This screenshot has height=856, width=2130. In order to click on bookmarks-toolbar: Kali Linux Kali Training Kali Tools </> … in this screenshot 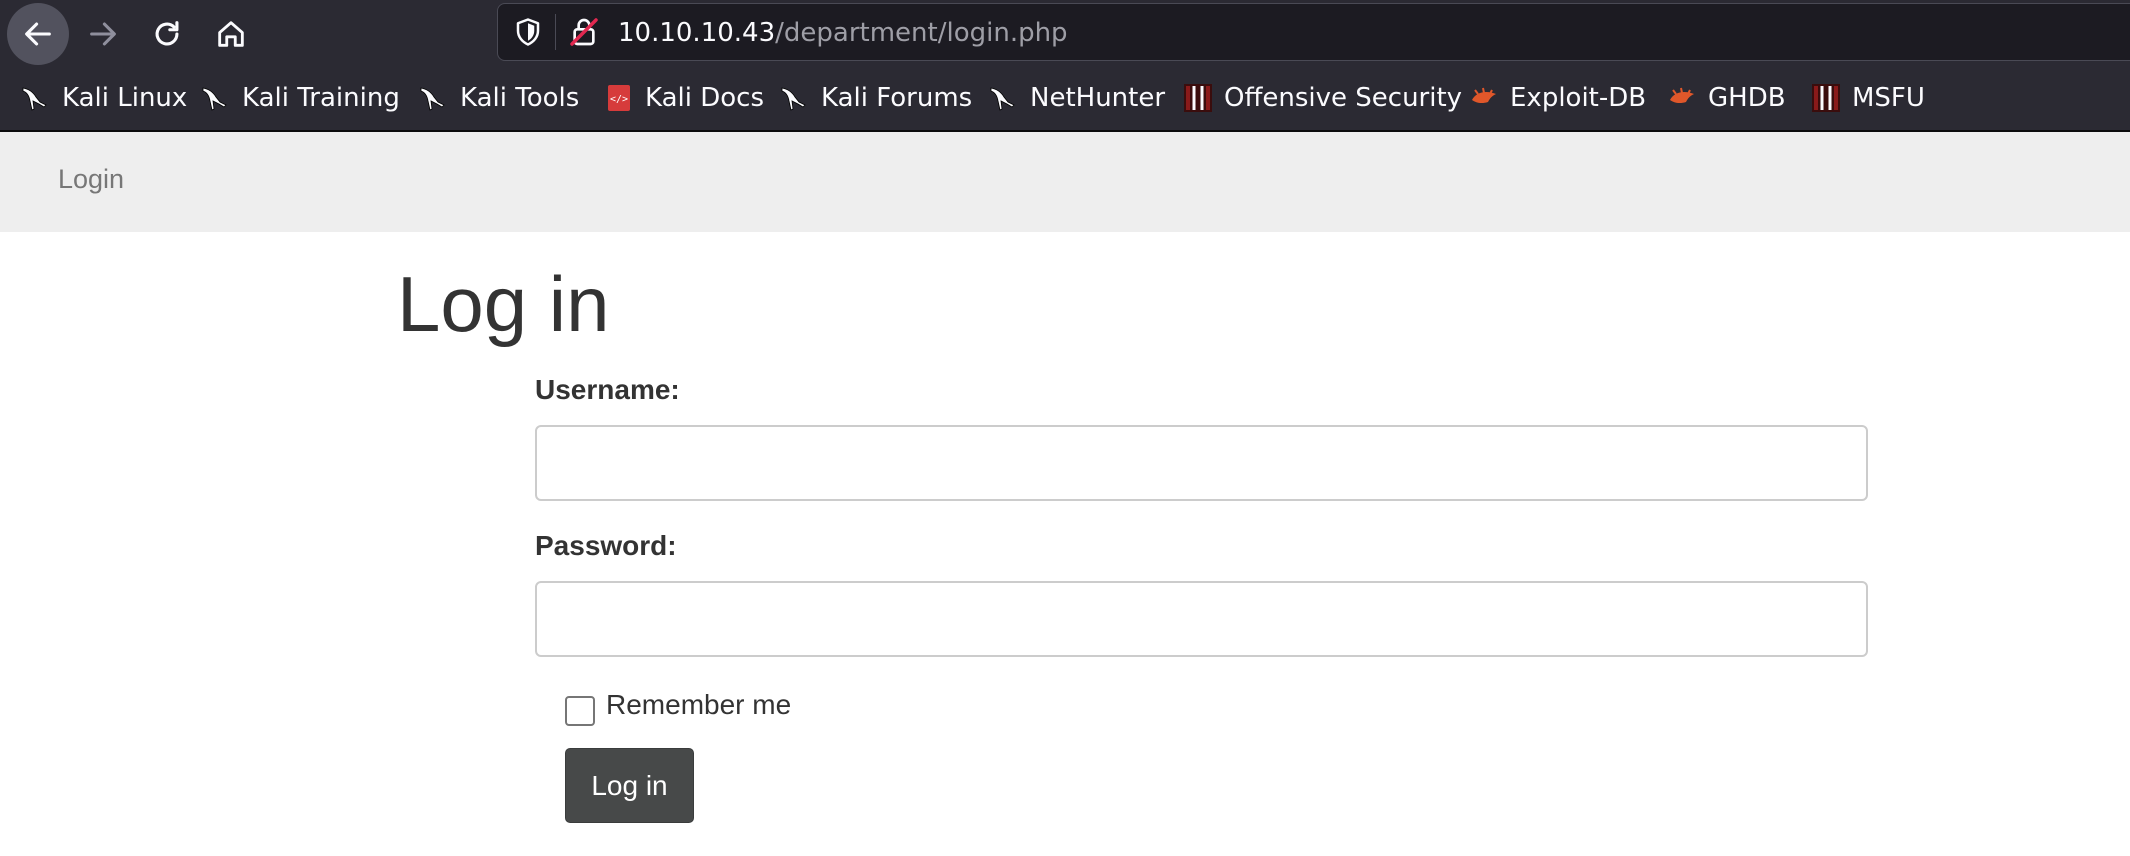, I will do `click(1065, 99)`.